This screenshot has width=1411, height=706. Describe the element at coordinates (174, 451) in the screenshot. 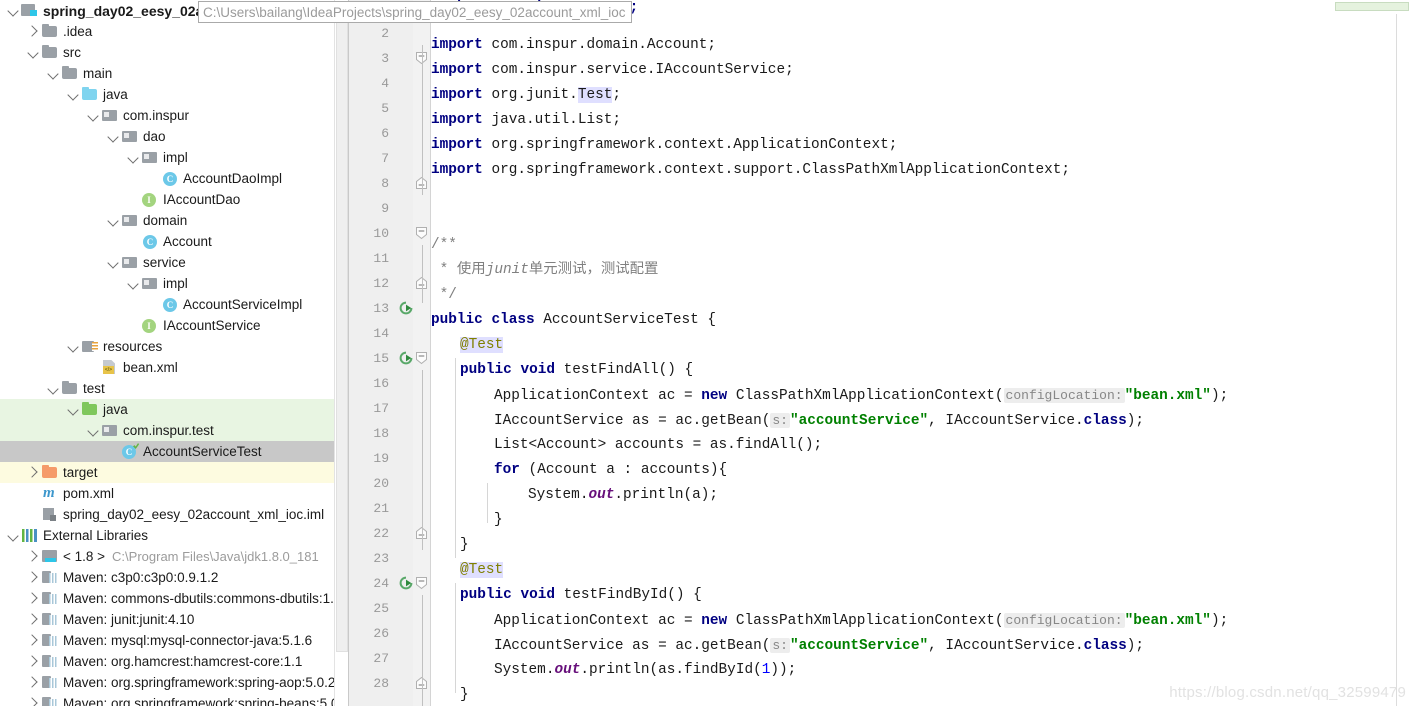

I see `tree-item-accountservicetest: AccountServiceTest` at that location.